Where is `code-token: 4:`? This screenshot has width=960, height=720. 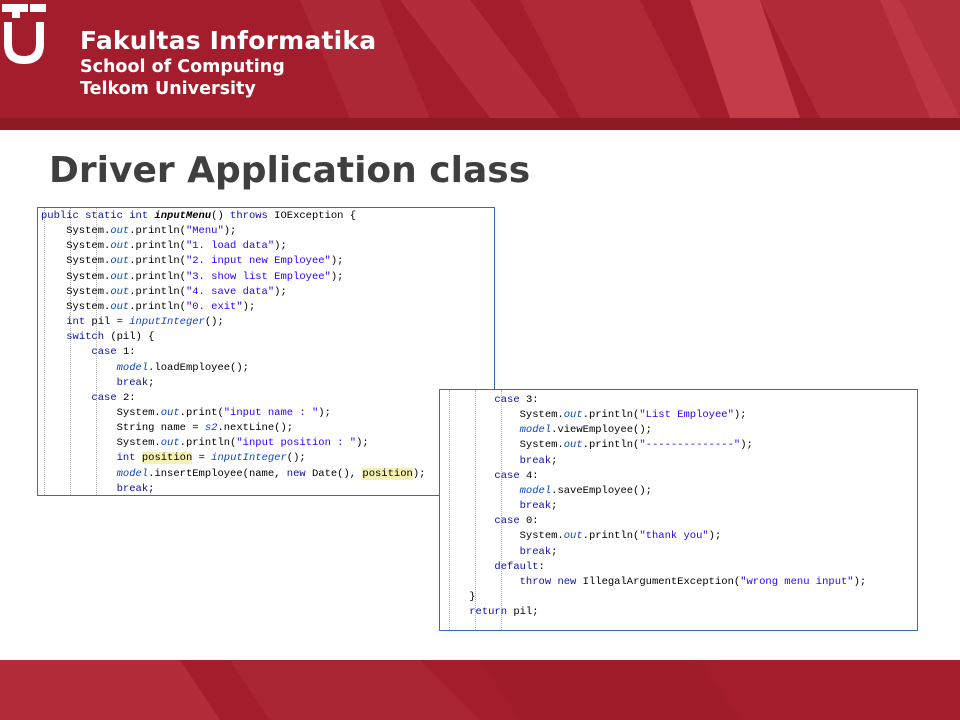 code-token: 4: is located at coordinates (529, 475).